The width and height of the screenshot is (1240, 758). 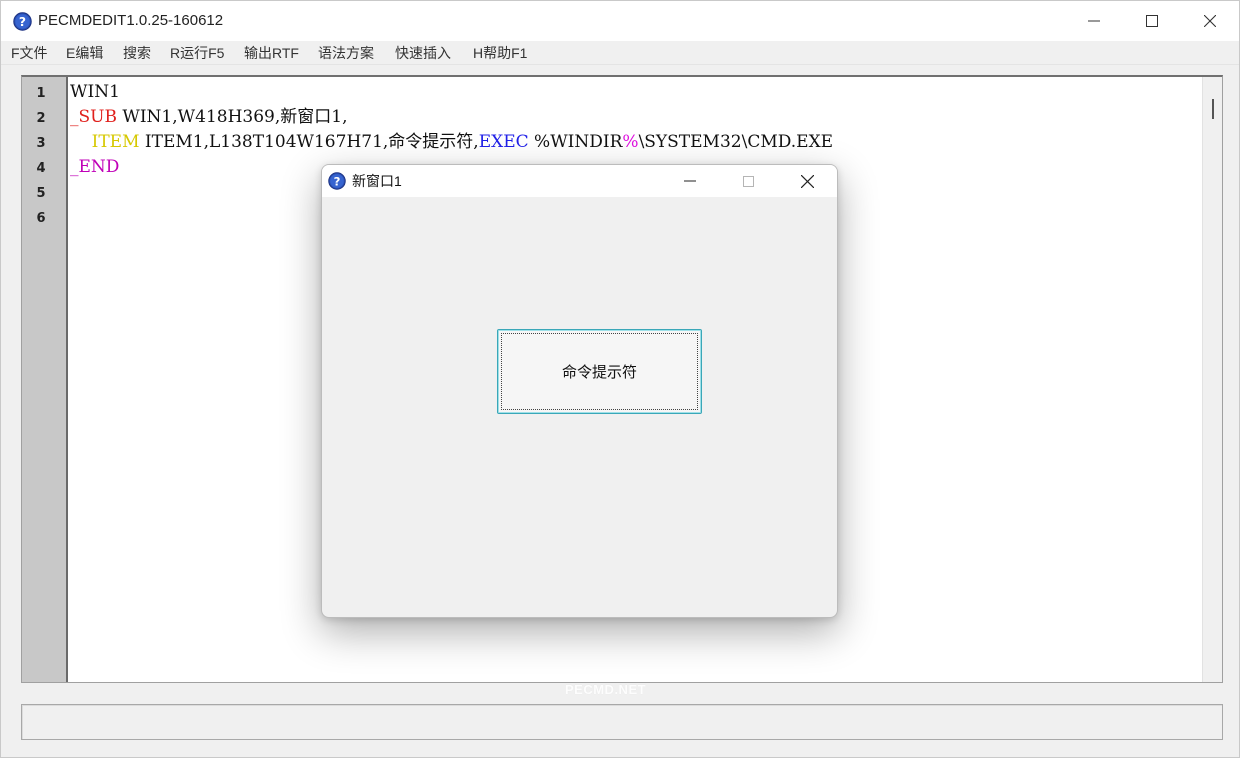 What do you see at coordinates (309, 142) in the screenshot?
I see `code-token: ITEM1,L138T104W167H71,命令提示符,` at bounding box center [309, 142].